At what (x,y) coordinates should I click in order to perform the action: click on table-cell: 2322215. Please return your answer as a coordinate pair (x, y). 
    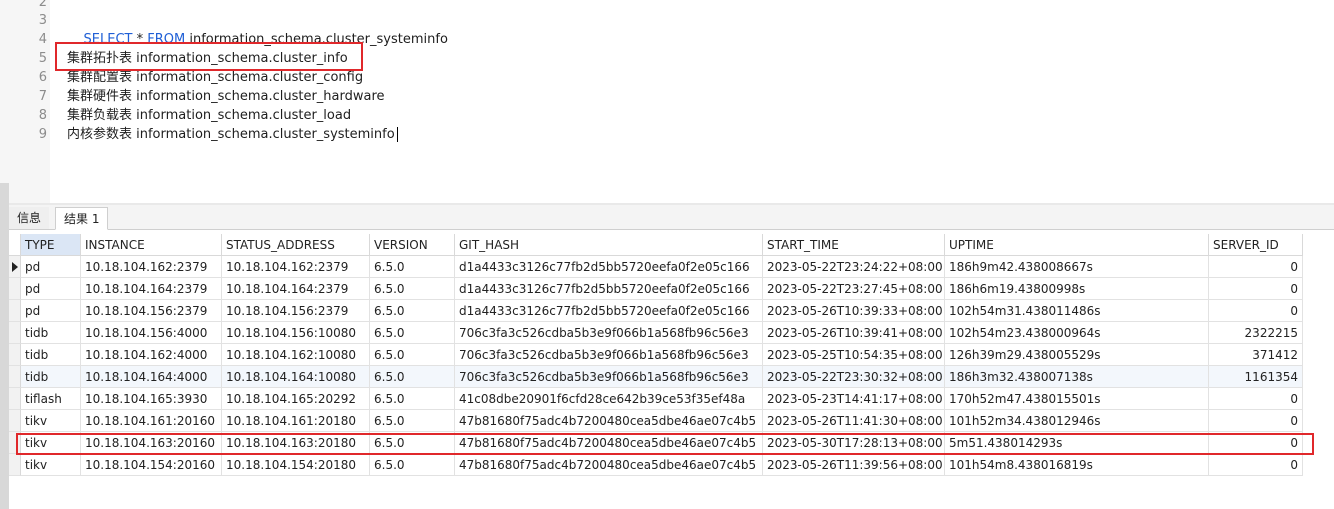
    Looking at the image, I should click on (1256, 333).